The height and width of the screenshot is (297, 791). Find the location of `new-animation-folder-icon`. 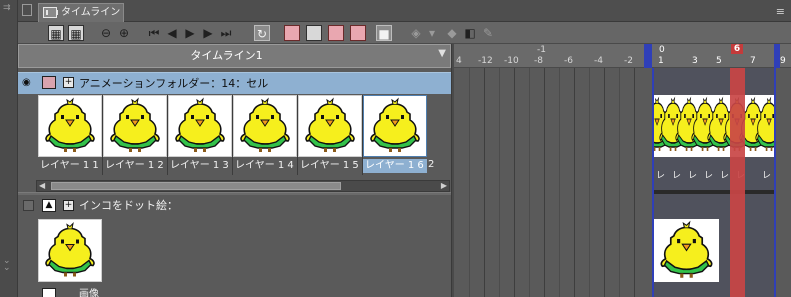

new-animation-folder-icon is located at coordinates (292, 33).